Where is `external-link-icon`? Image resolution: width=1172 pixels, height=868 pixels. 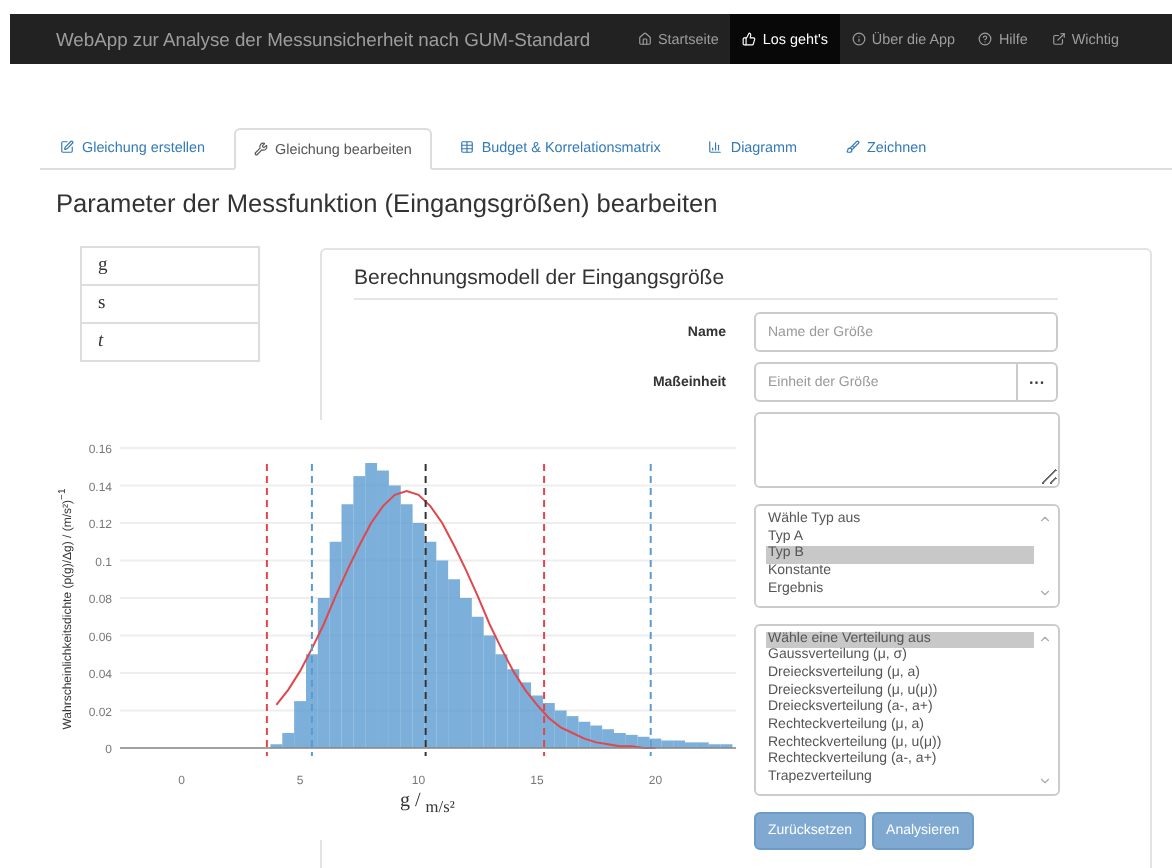
external-link-icon is located at coordinates (1058, 39).